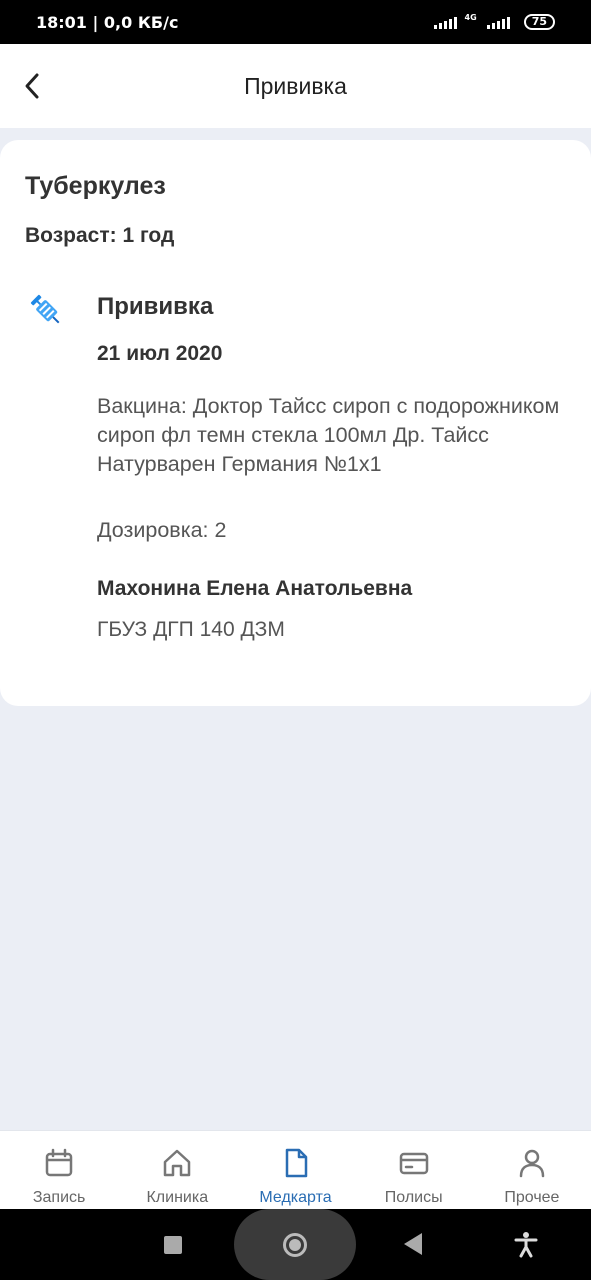  What do you see at coordinates (45, 309) in the screenshot?
I see `syringe-icon` at bounding box center [45, 309].